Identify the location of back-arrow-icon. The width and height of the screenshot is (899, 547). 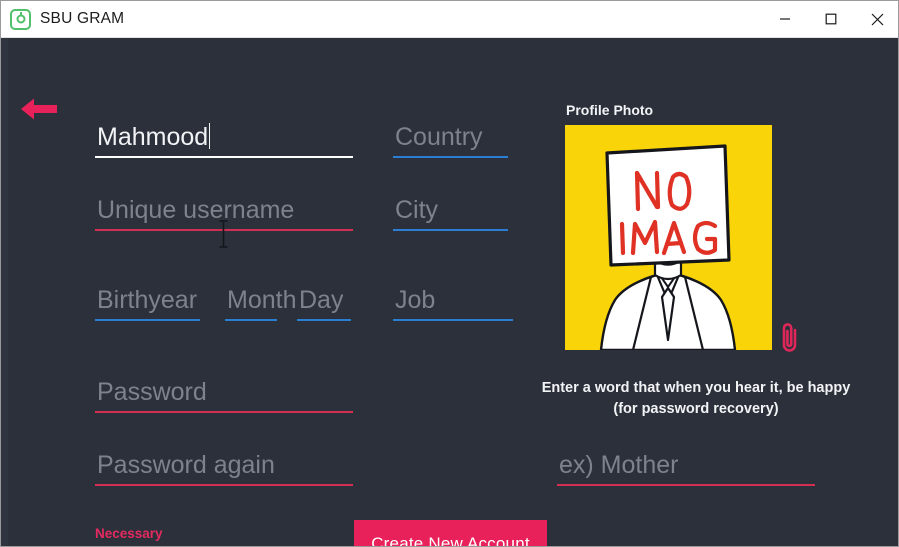
(39, 109).